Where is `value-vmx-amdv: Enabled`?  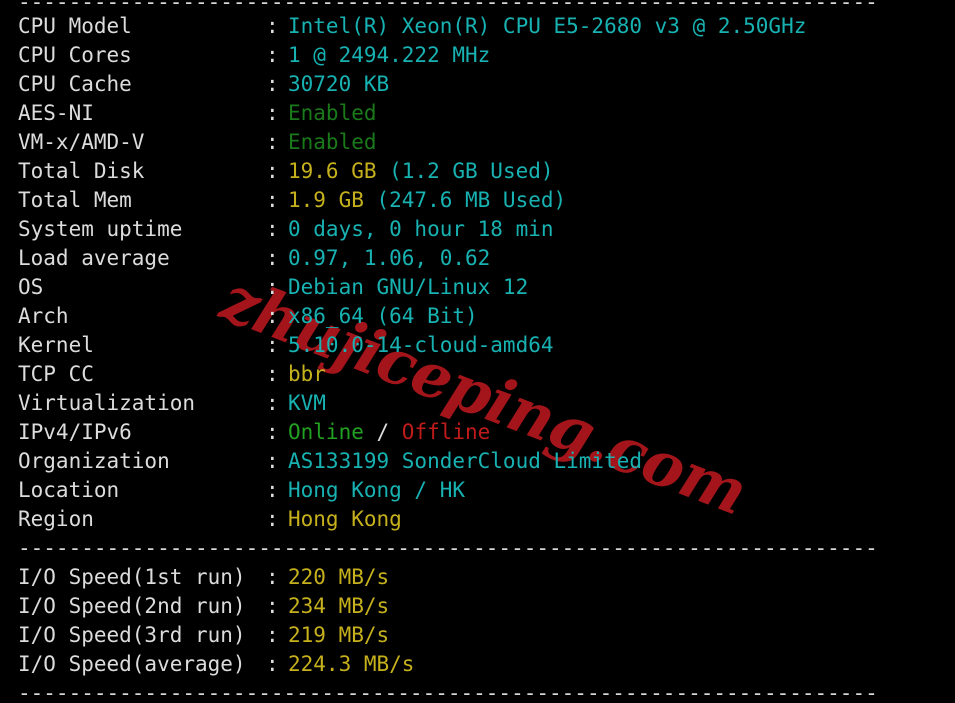
value-vmx-amdv: Enabled is located at coordinates (332, 142).